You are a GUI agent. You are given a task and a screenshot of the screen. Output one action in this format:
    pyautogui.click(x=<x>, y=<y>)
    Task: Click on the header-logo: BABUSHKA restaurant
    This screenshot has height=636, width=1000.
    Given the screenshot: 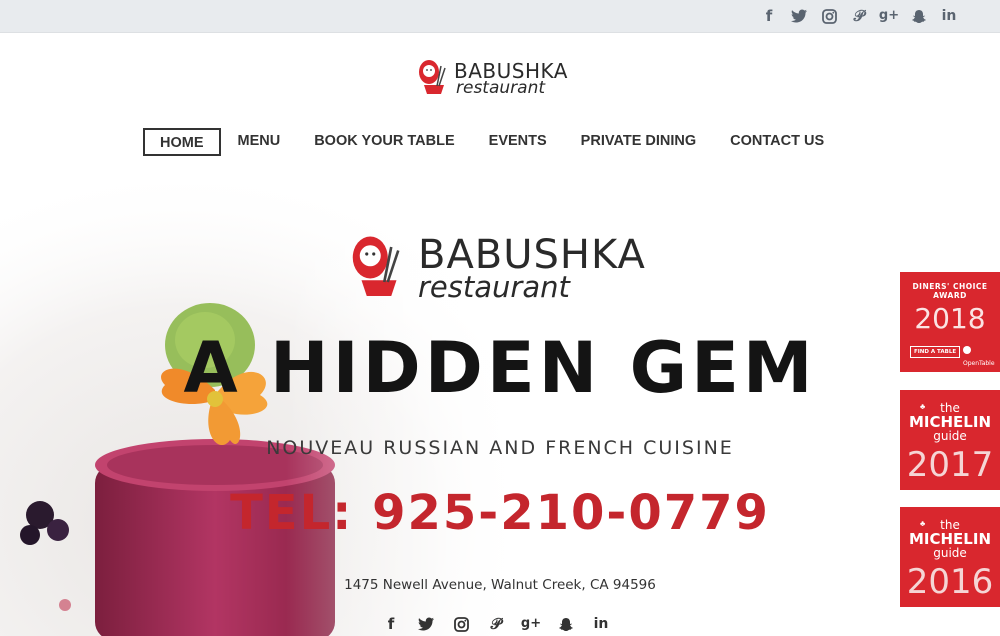 What is the action you would take?
    pyautogui.click(x=501, y=79)
    